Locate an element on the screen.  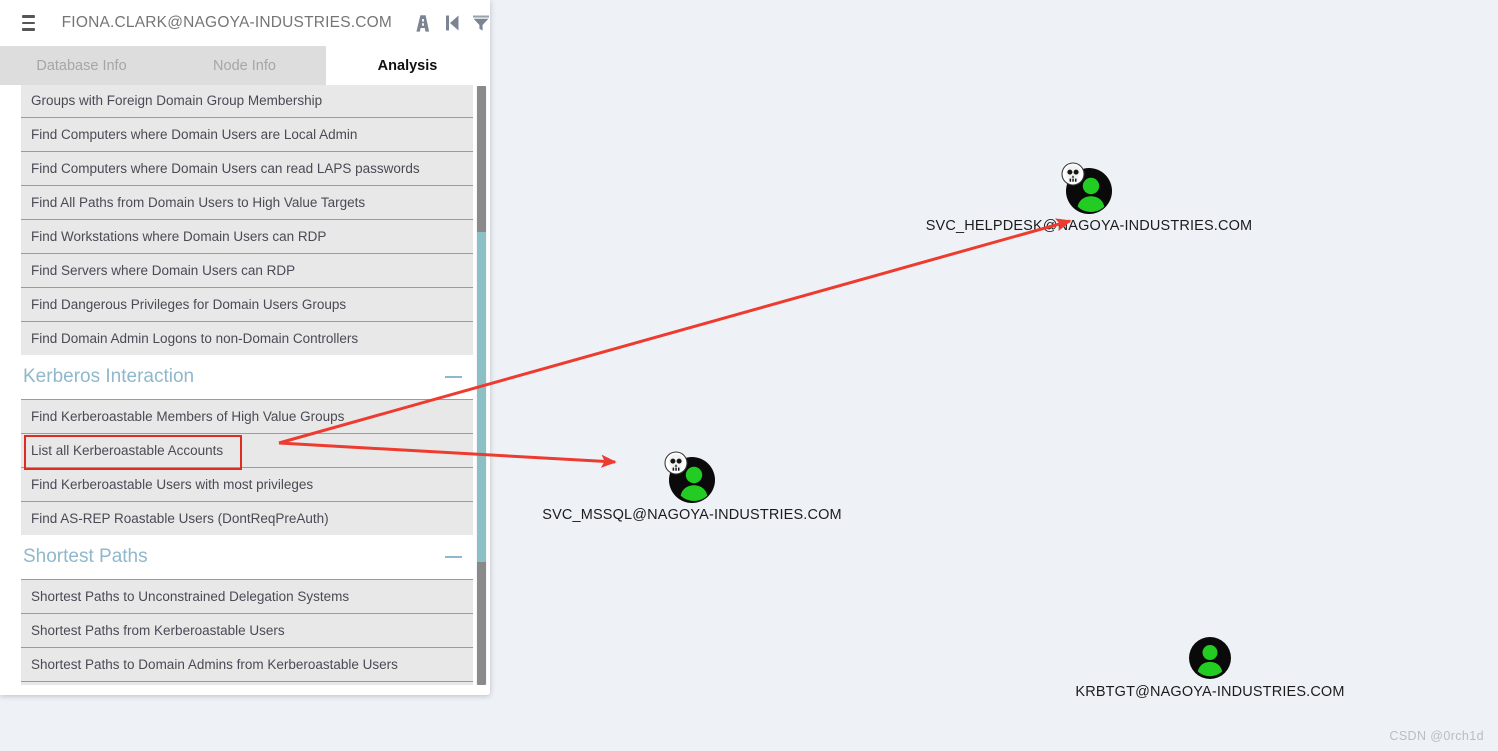
tab-node-info: Node Info is located at coordinates (244, 65).